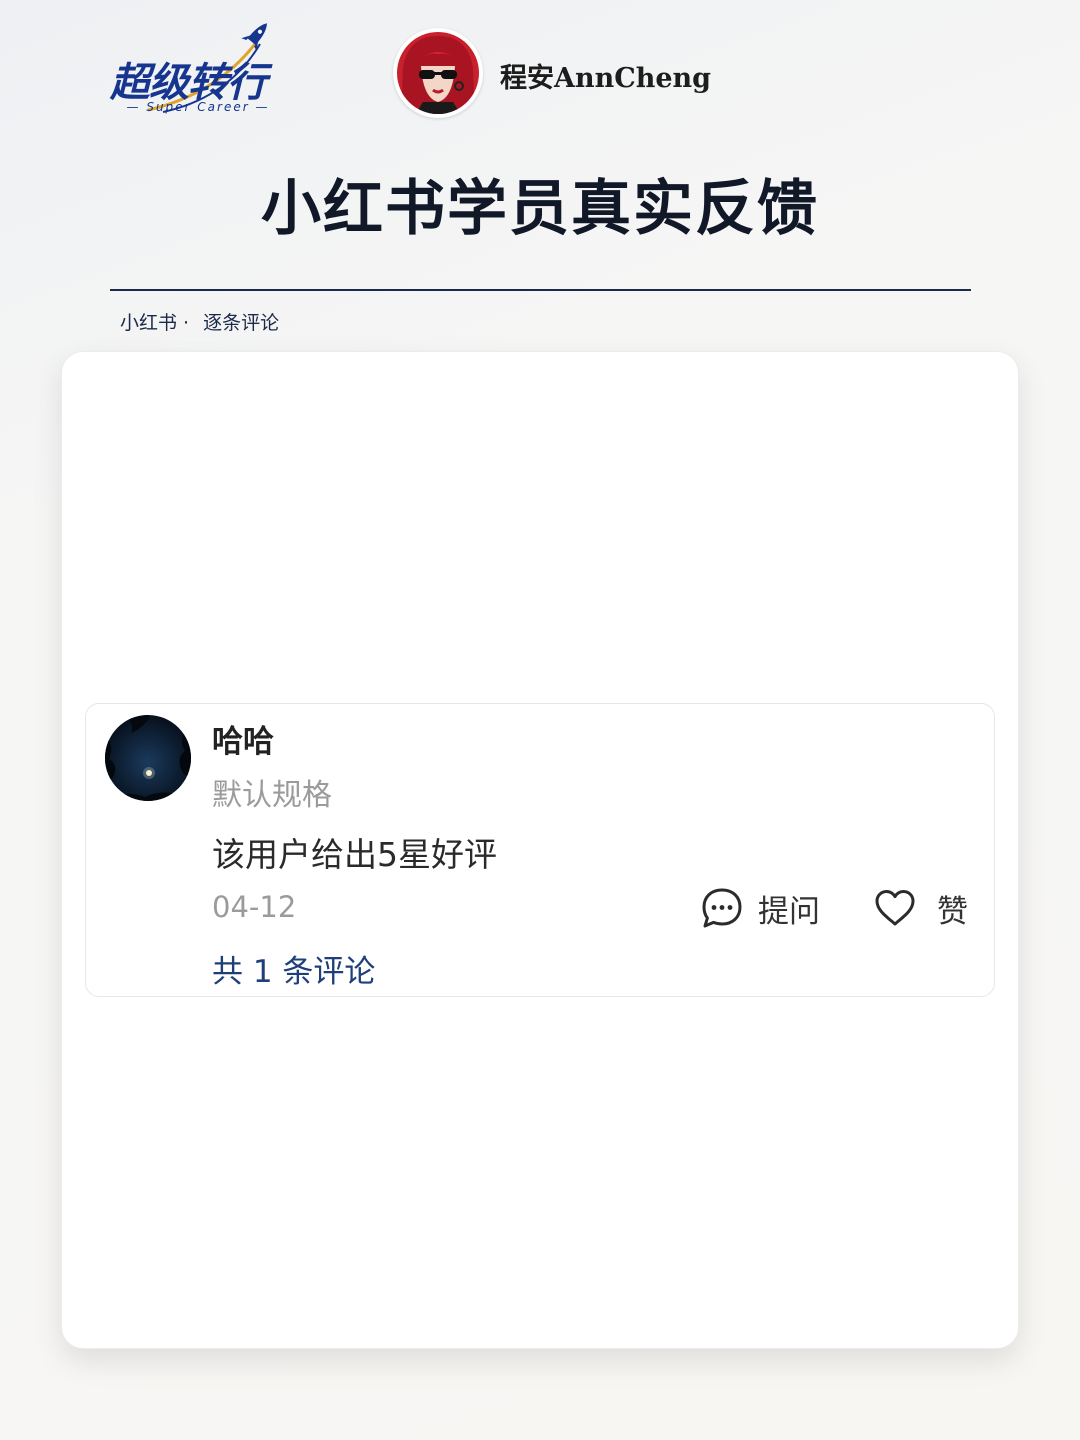 The width and height of the screenshot is (1080, 1440). I want to click on chat-bubble-icon, so click(722, 908).